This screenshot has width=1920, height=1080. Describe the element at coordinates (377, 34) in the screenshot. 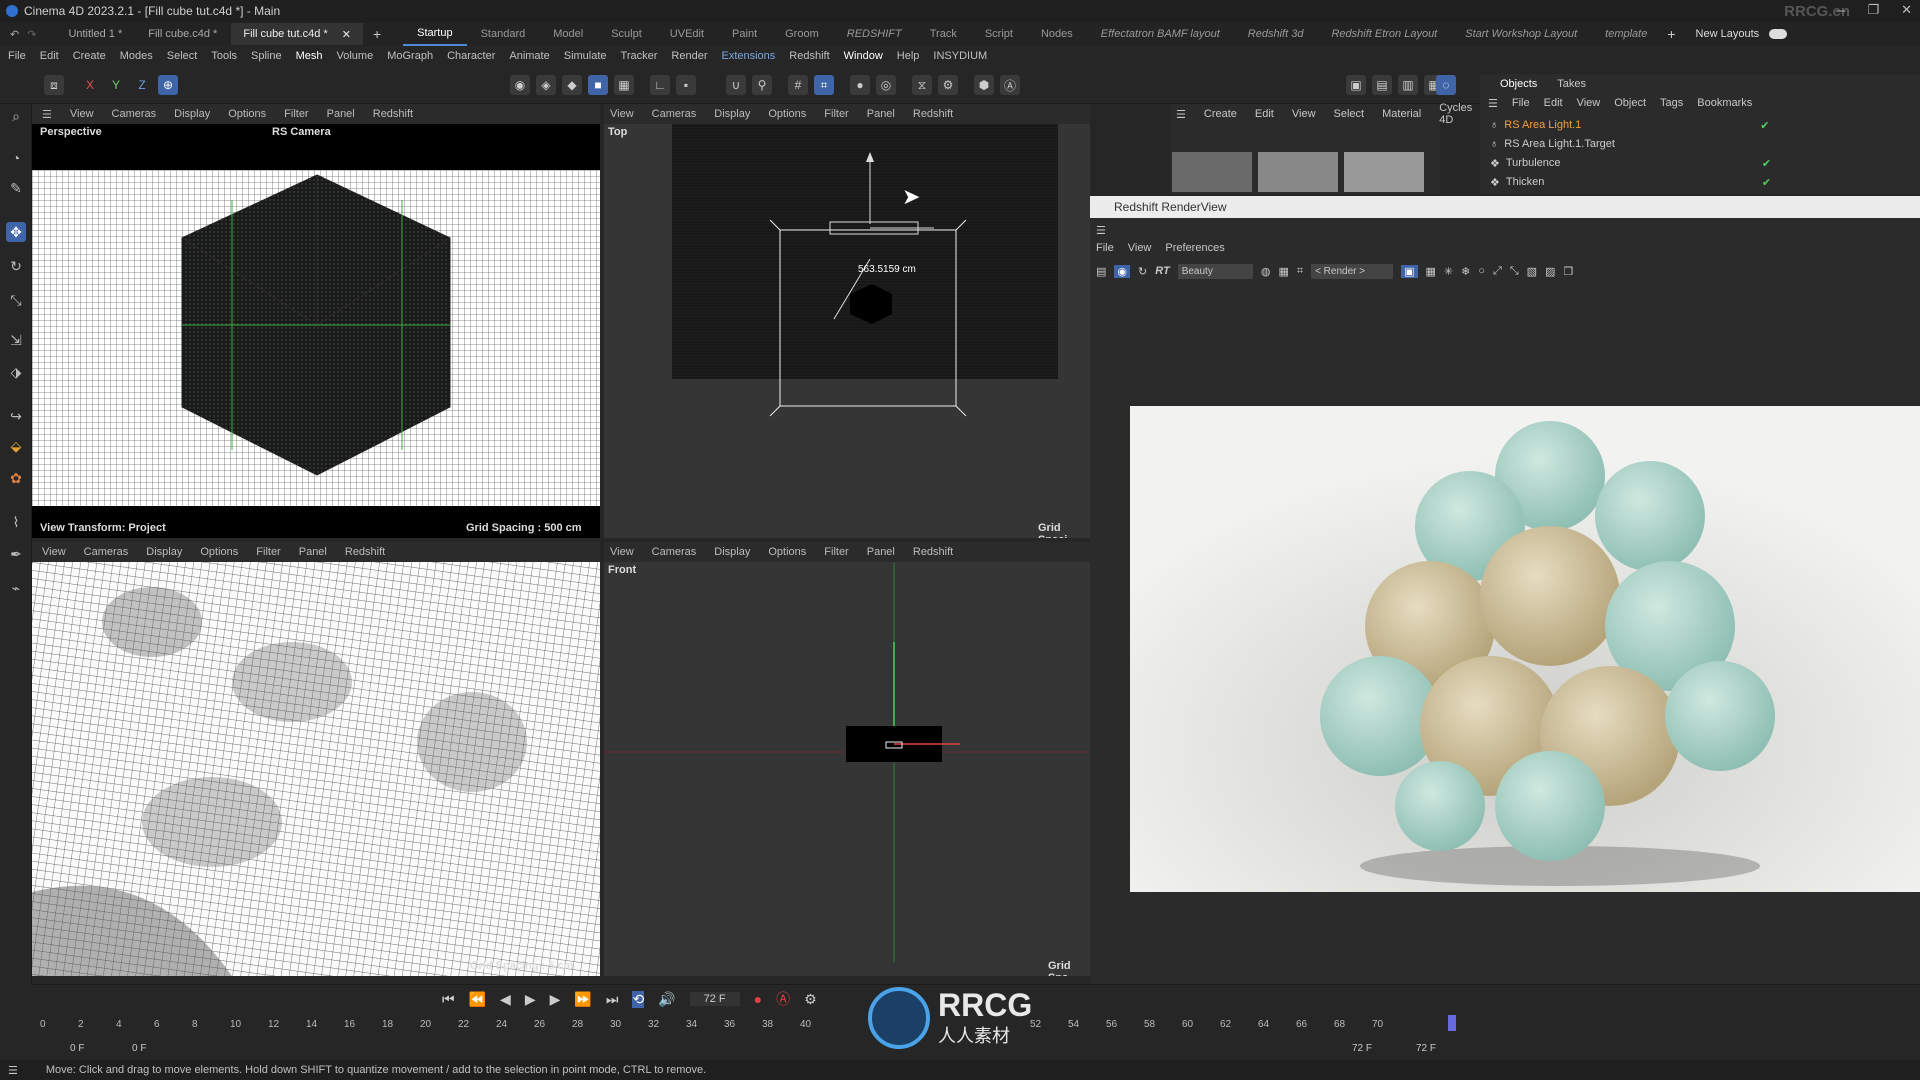

I see `add-tab-icon: +` at that location.